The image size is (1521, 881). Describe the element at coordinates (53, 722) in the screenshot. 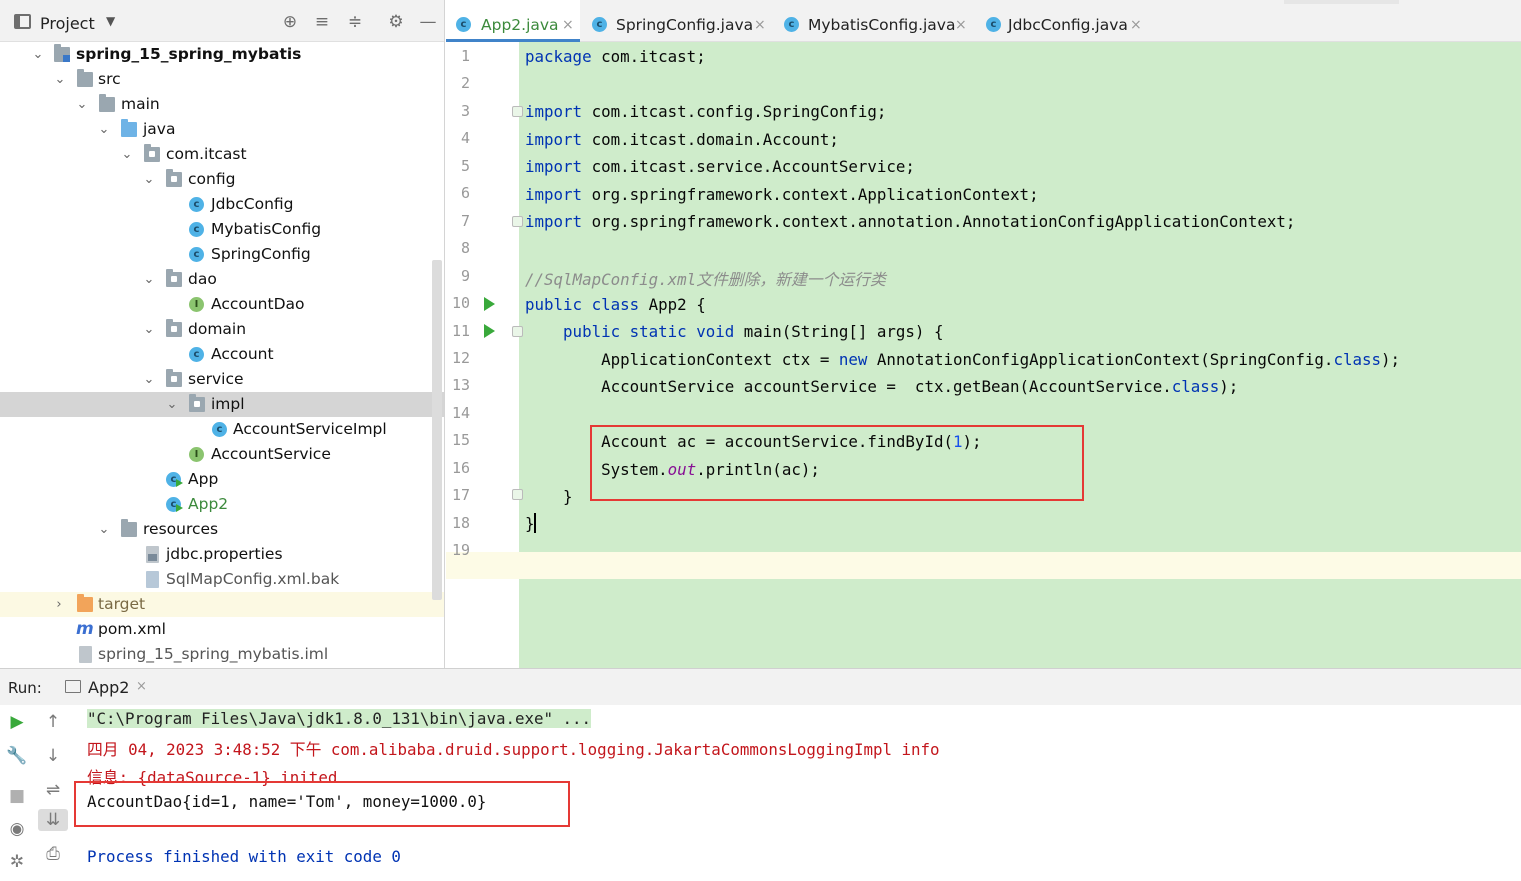

I see `arrow-up-icon: ↑` at that location.